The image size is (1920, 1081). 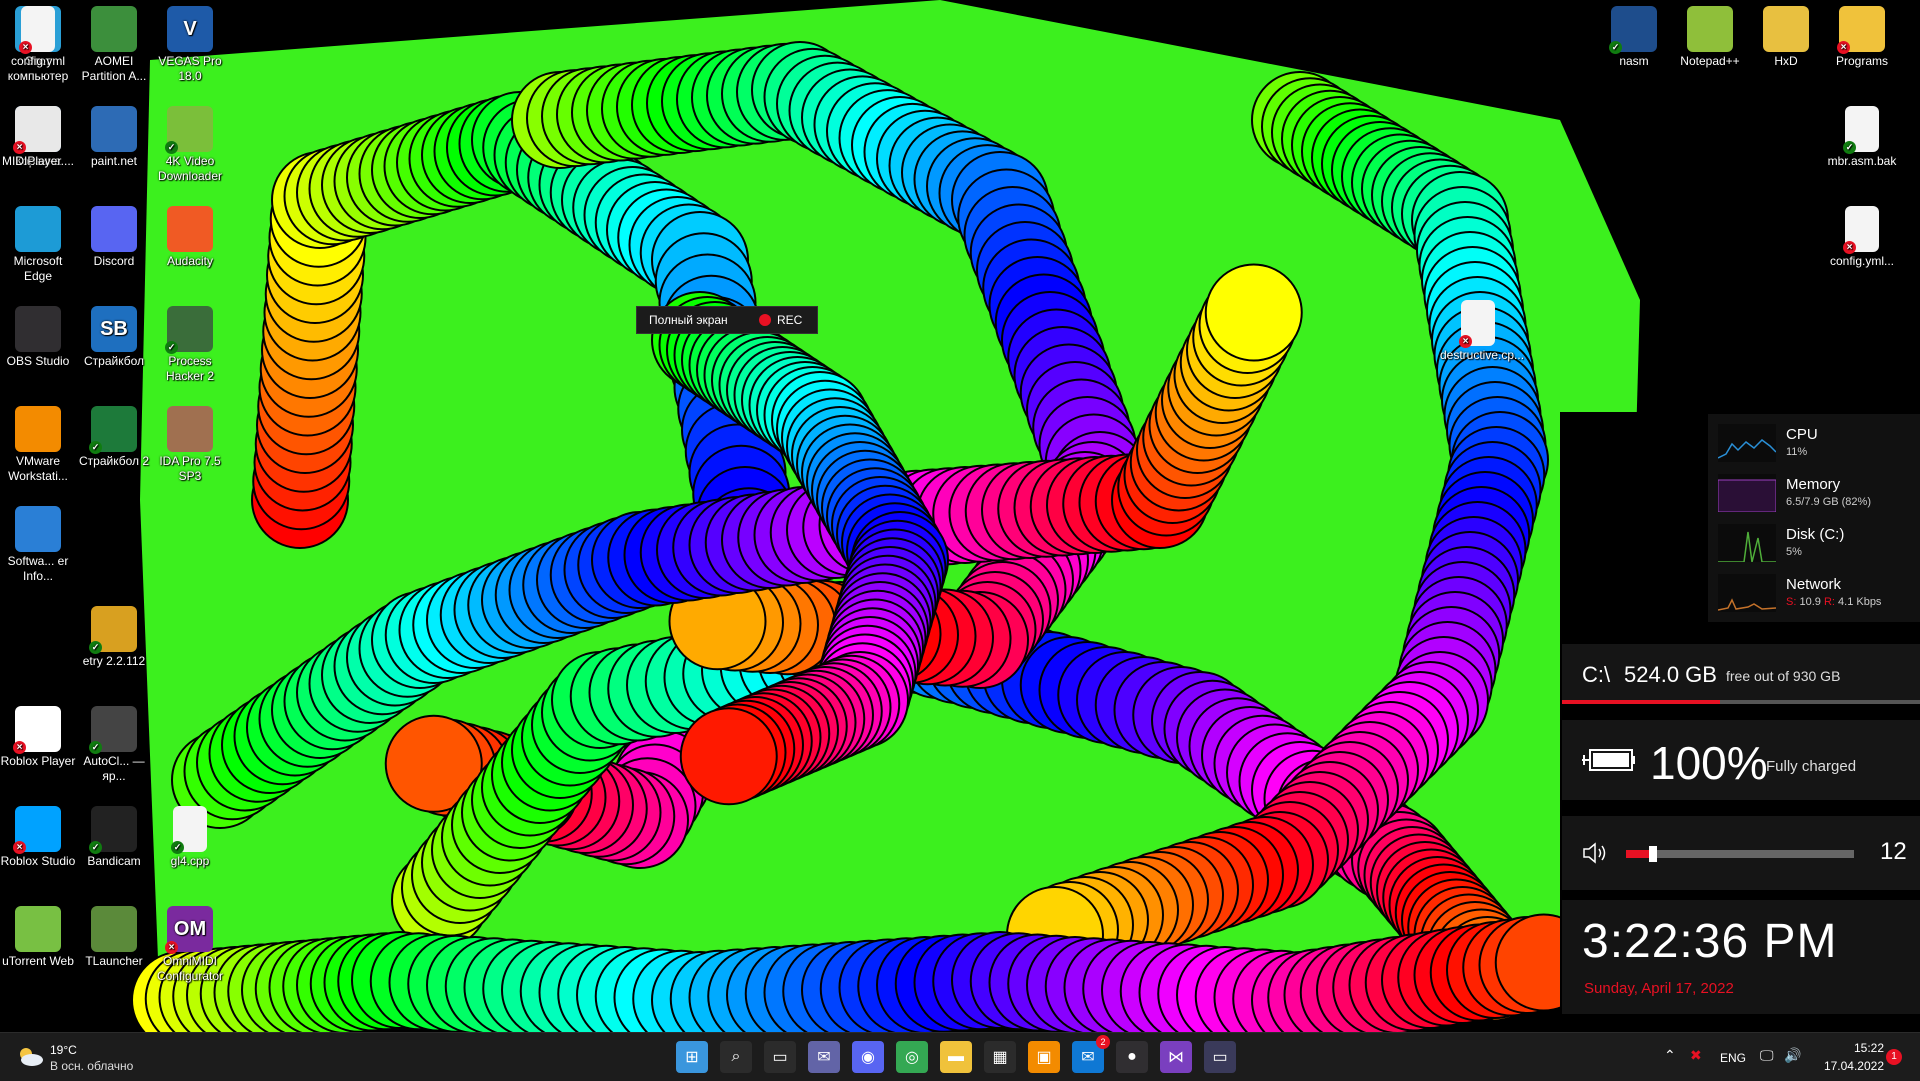 I want to click on chrome-icon: ◎, so click(x=912, y=1057).